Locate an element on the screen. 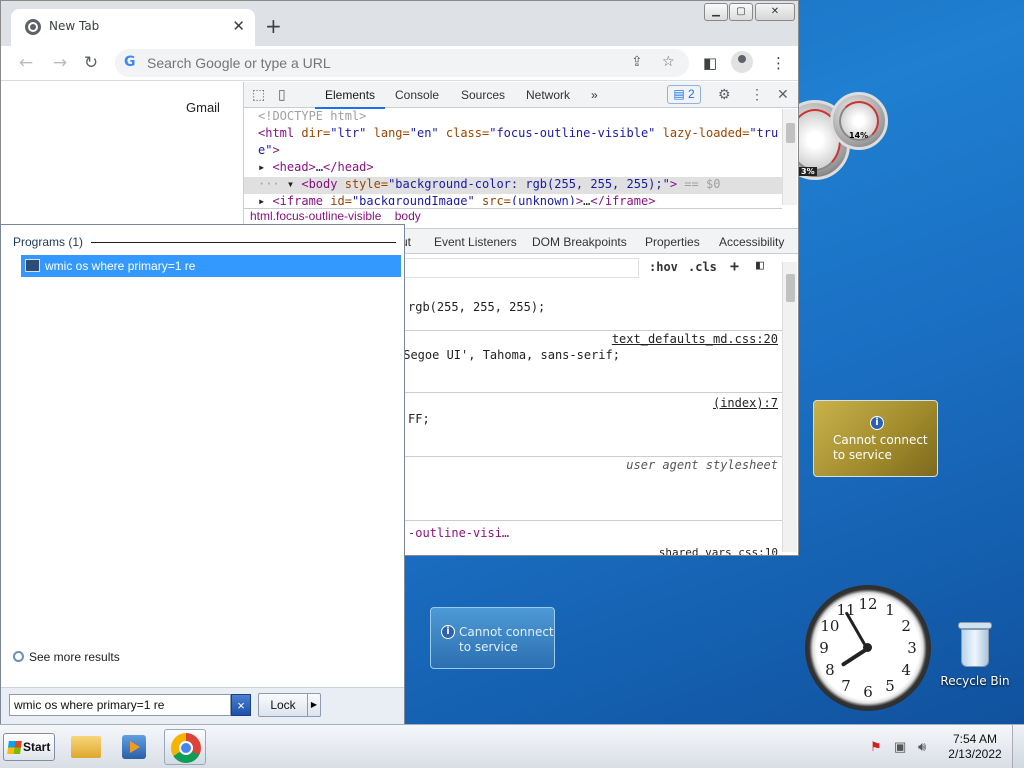 This screenshot has width=1024, height=768. dom-tree-scrollbar is located at coordinates (789, 157).